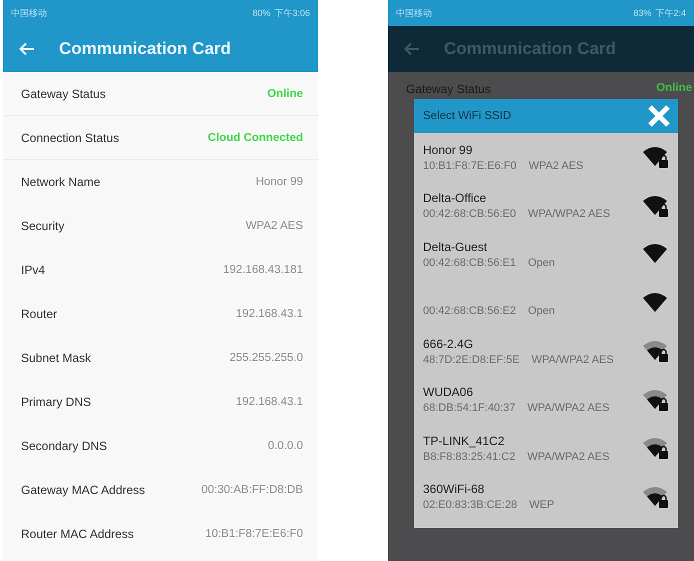 This screenshot has height=561, width=694. What do you see at coordinates (255, 138) in the screenshot?
I see `row-value: Cloud Connected` at bounding box center [255, 138].